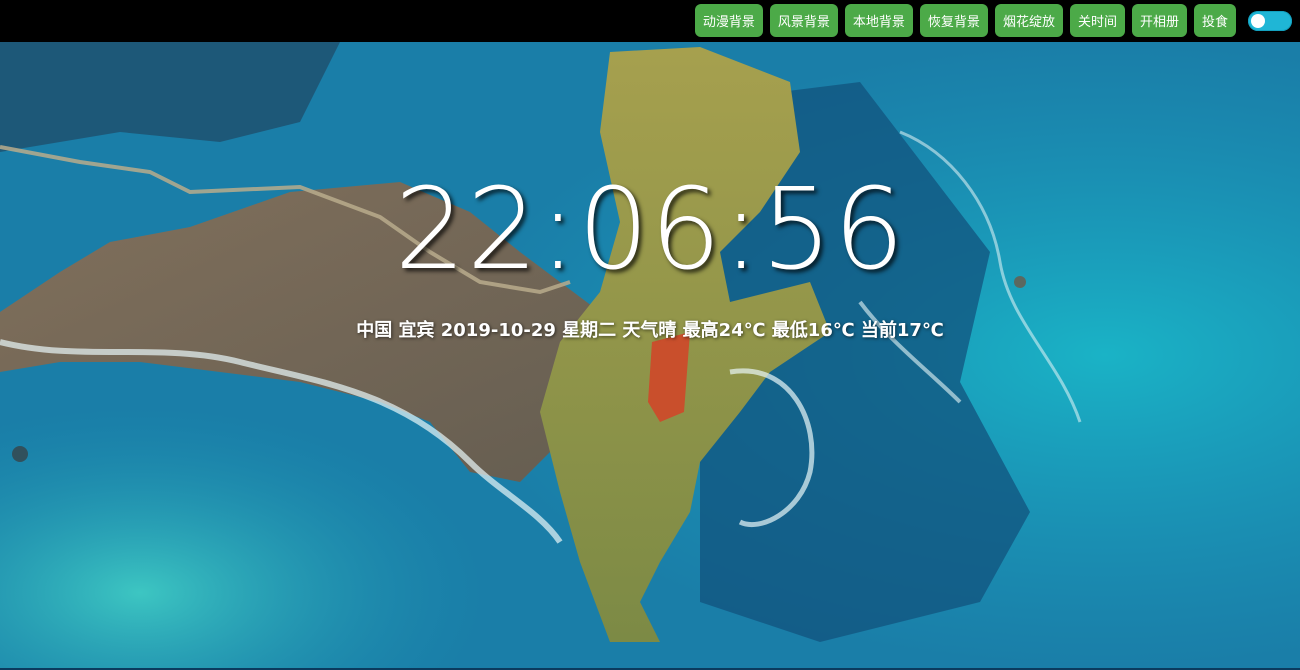 Image resolution: width=1300 pixels, height=670 pixels. I want to click on scenery-background-button: 风景背景, so click(803, 20).